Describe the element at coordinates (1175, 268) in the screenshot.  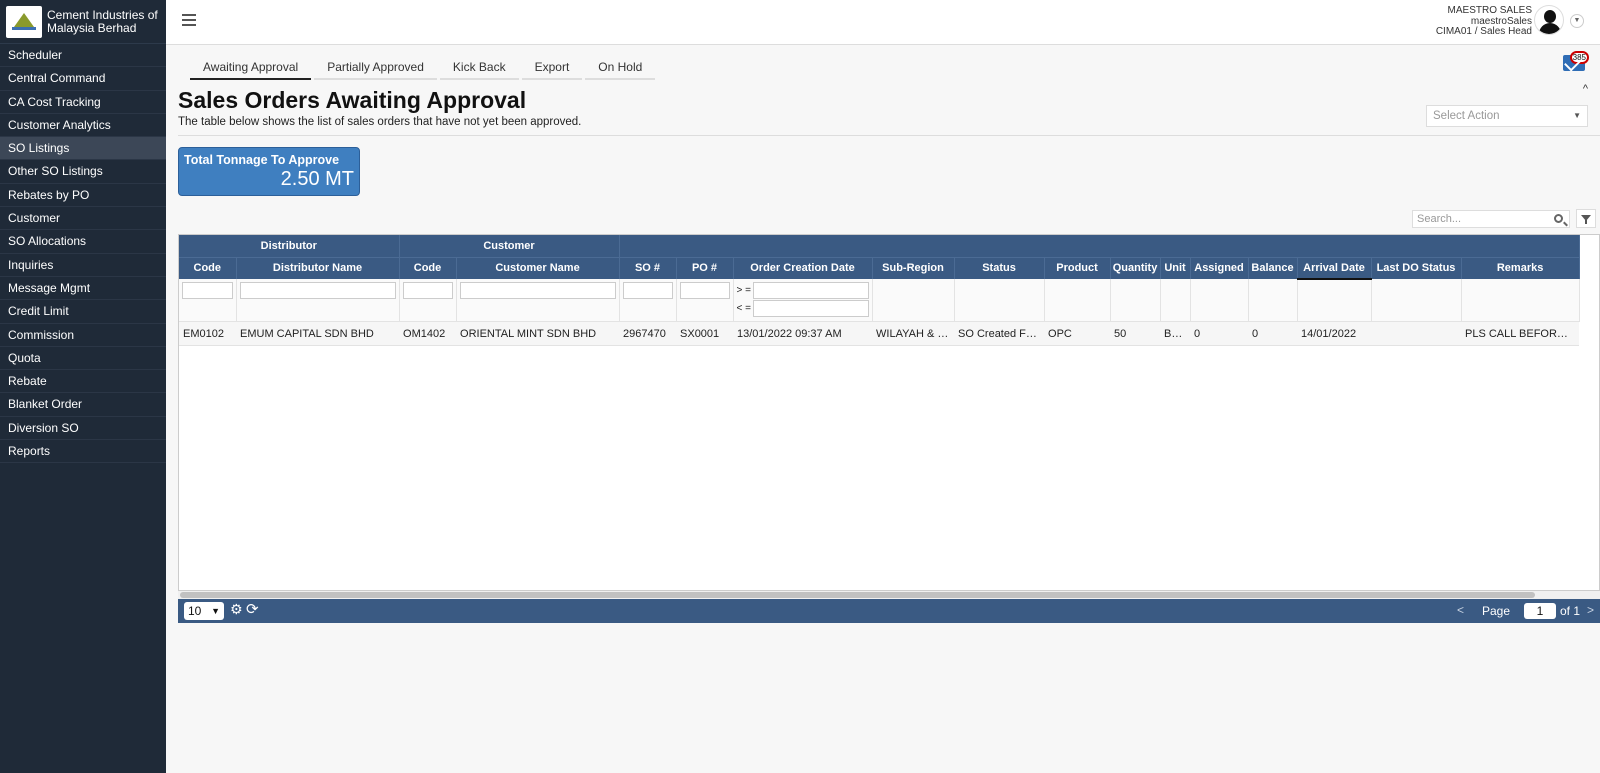
I see `column-header-unit: Unit` at that location.